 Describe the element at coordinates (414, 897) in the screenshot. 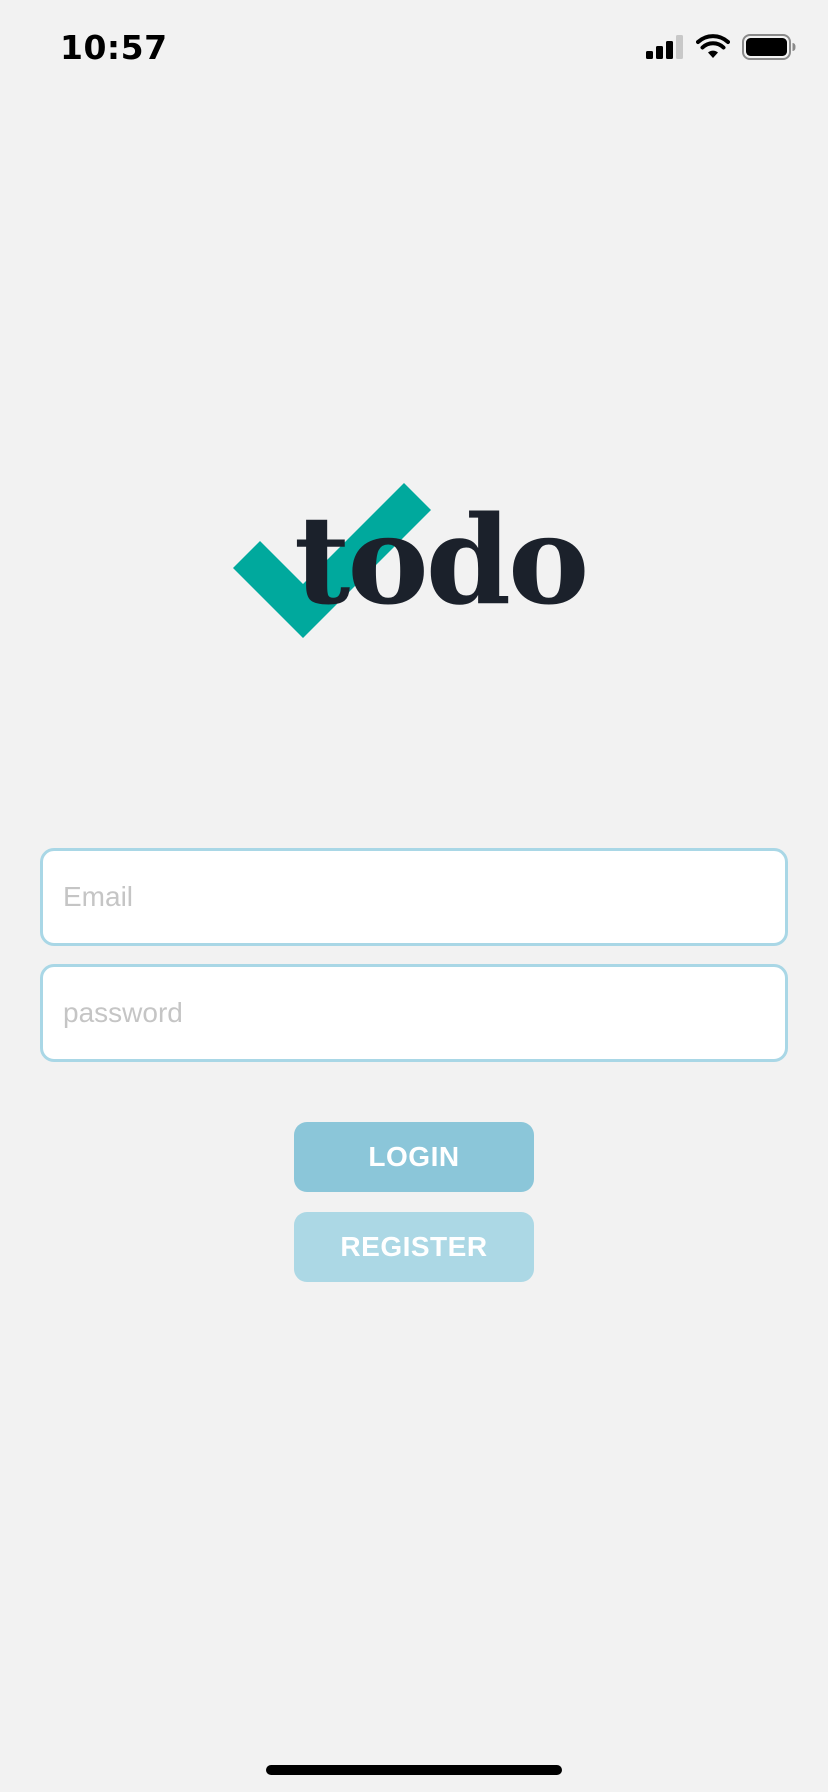

I see `email-field` at that location.